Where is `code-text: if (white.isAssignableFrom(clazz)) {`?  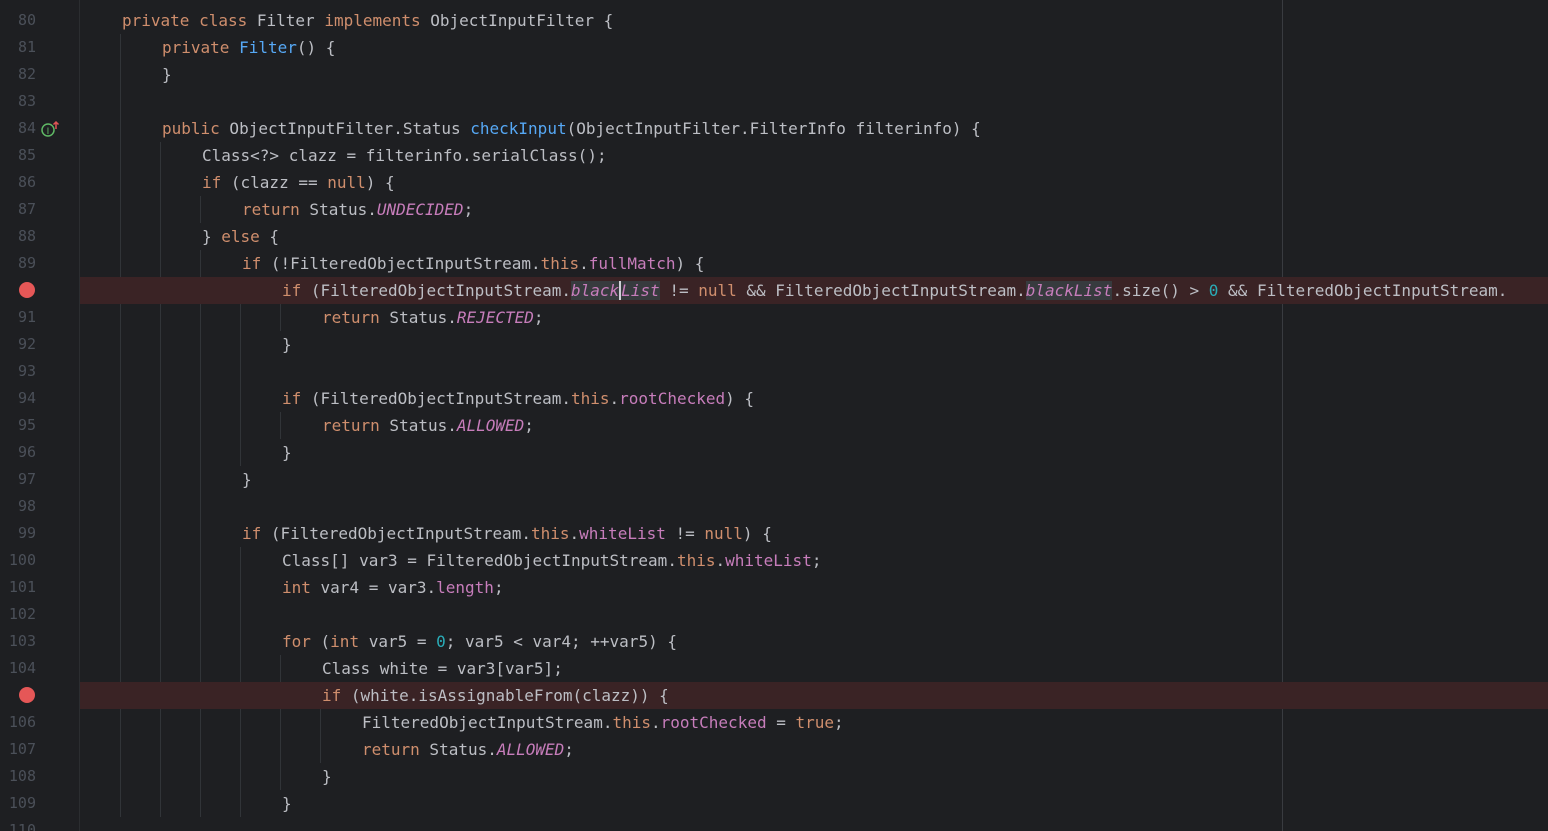 code-text: if (white.isAssignableFrom(clazz)) { is located at coordinates (495, 695).